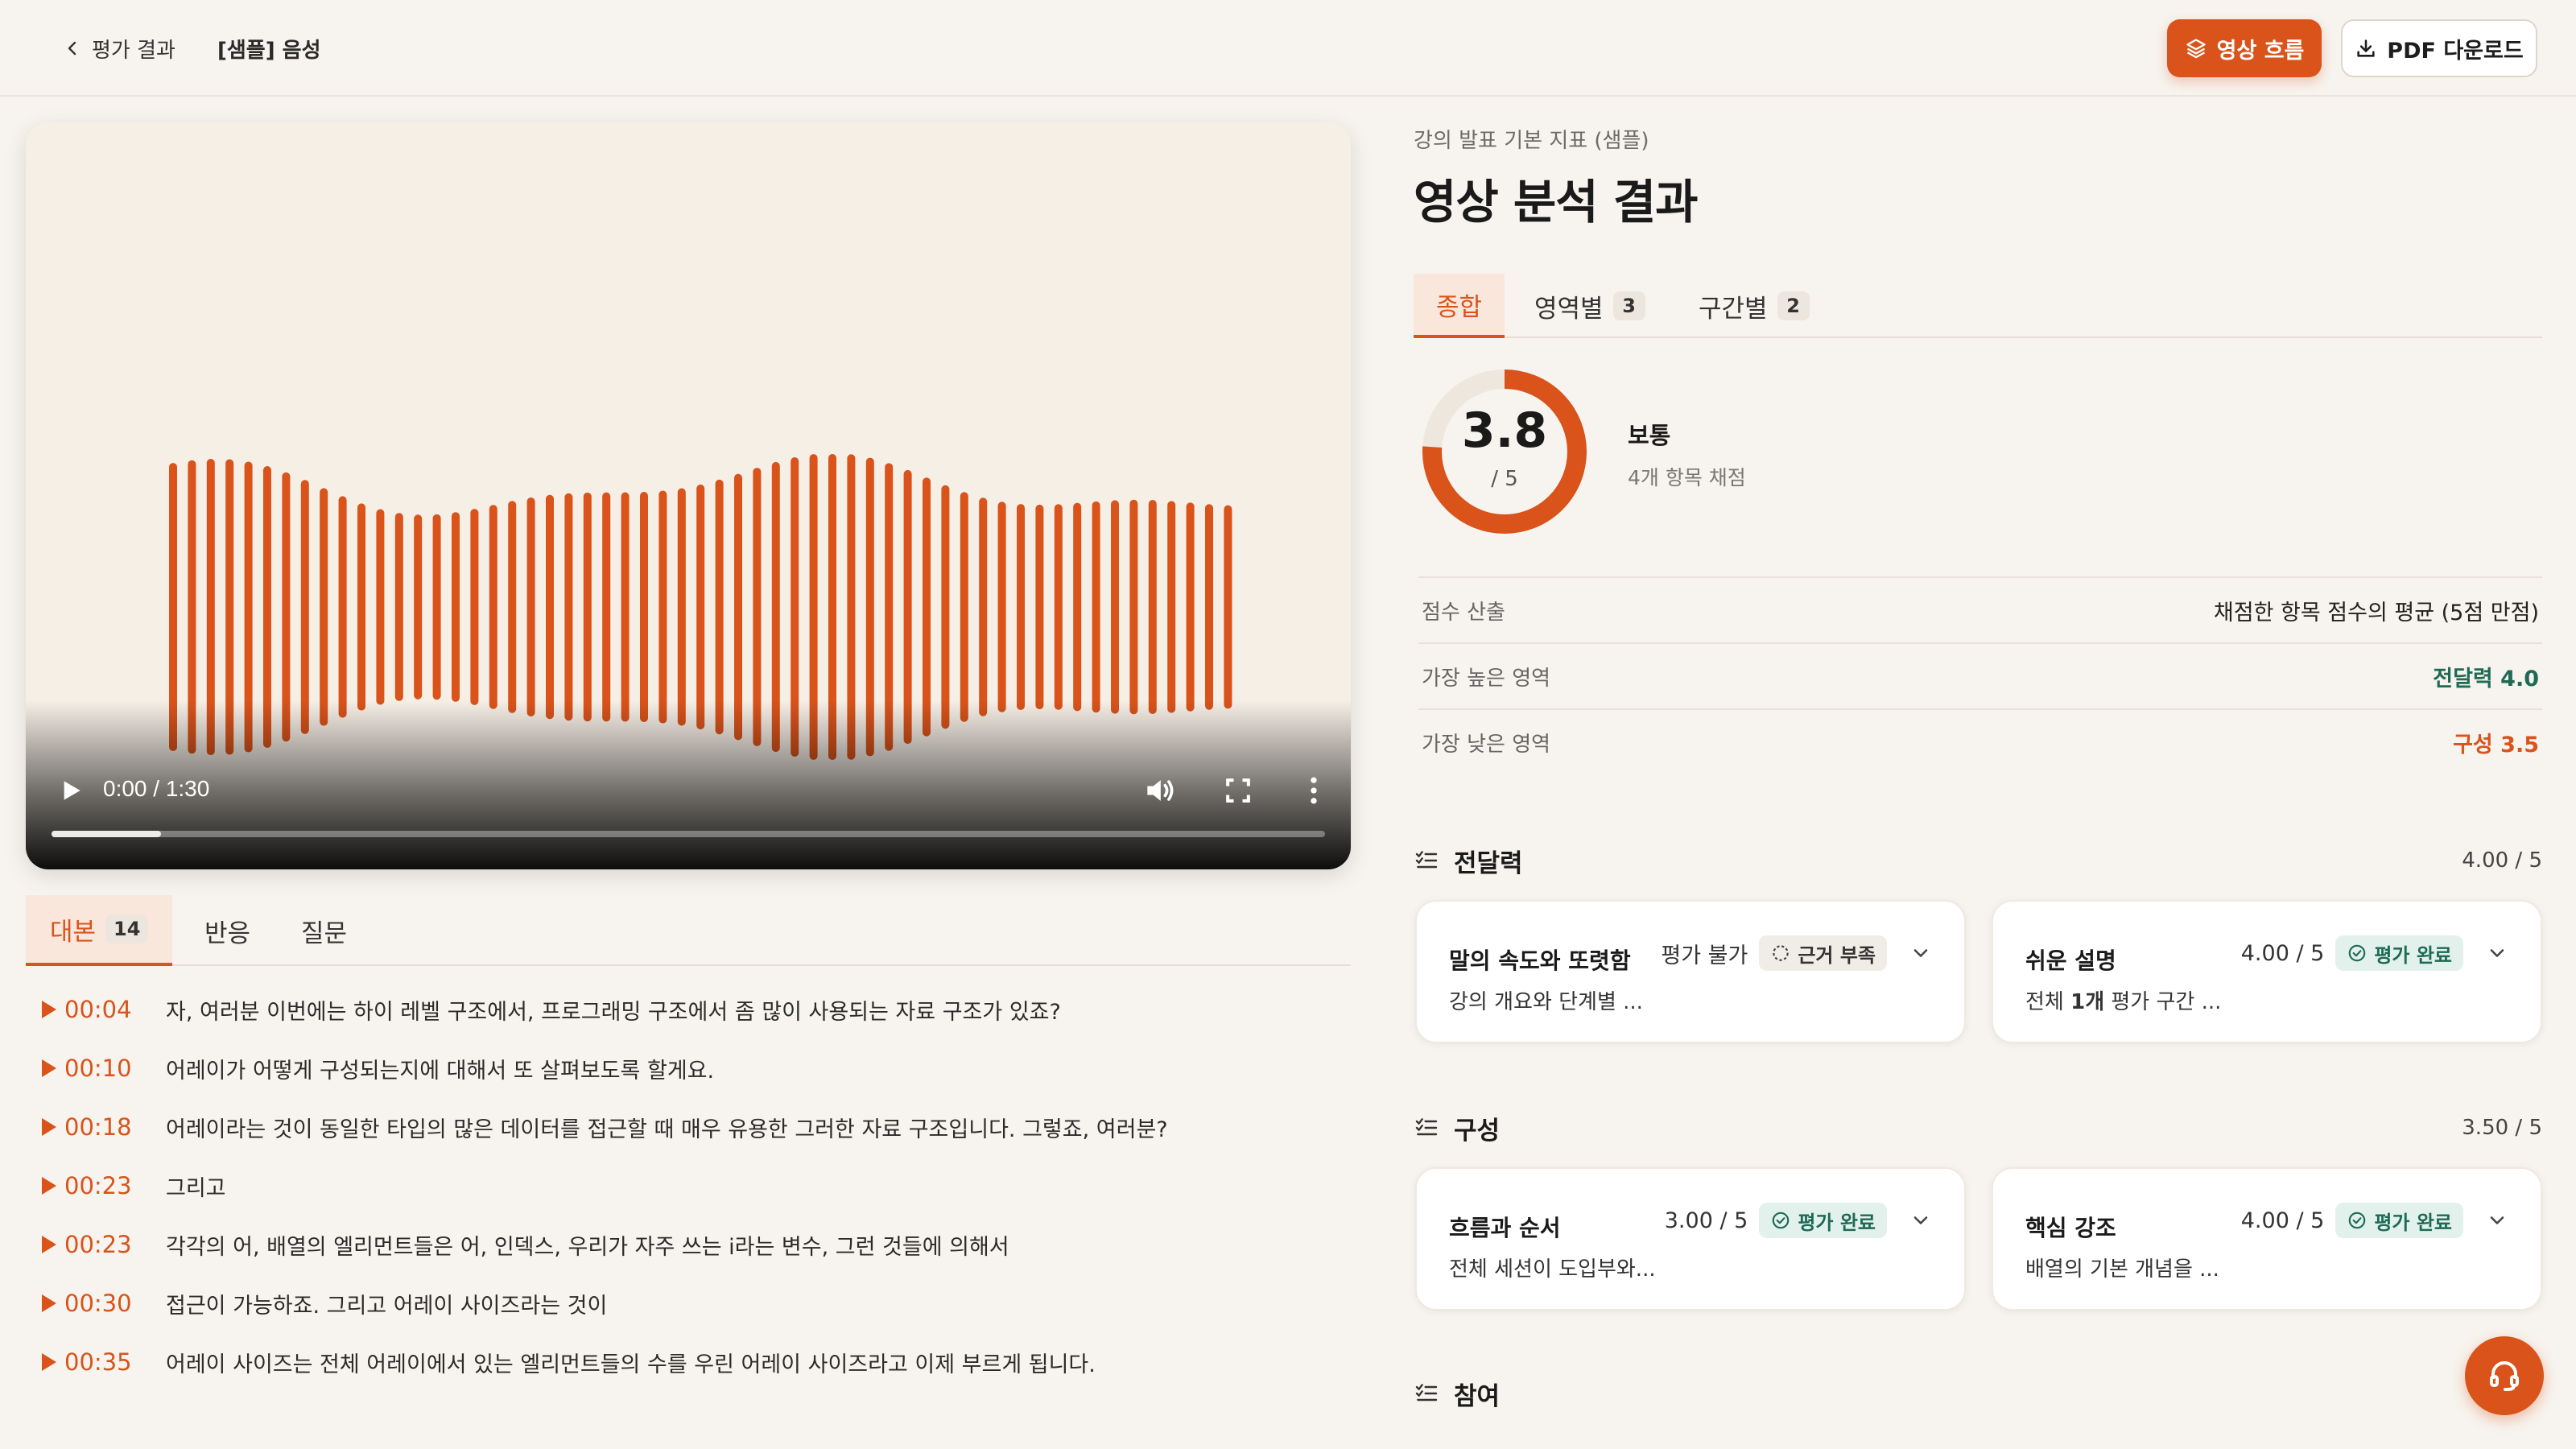 This screenshot has width=2576, height=1449. What do you see at coordinates (1459, 306) in the screenshot?
I see `tab-overall: 종합` at bounding box center [1459, 306].